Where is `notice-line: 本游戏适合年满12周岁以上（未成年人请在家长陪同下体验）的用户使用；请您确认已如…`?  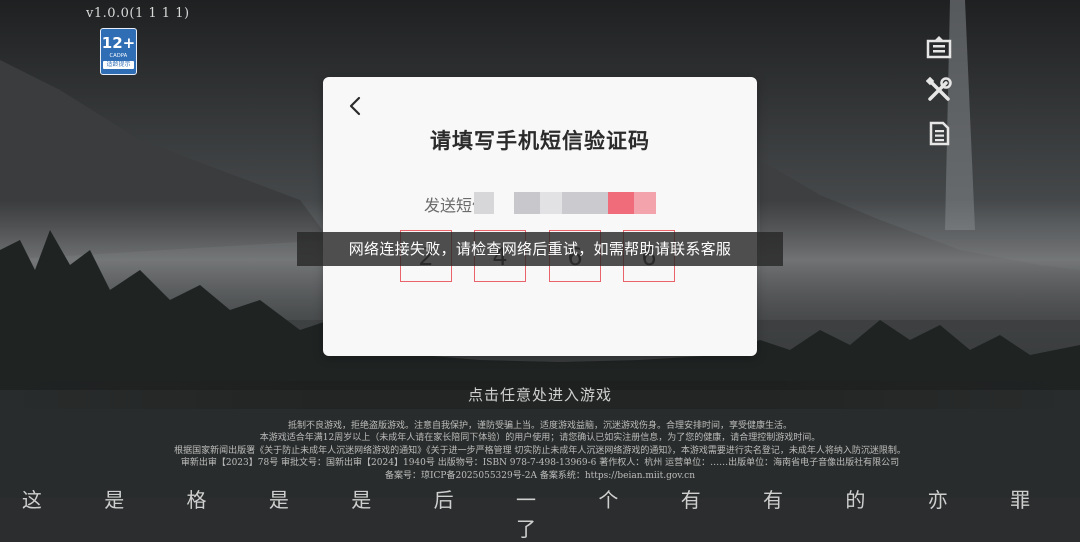
notice-line: 本游戏适合年满12周岁以上（未成年人请在家长陪同下体验）的用户使用；请您确认已如… is located at coordinates (540, 438).